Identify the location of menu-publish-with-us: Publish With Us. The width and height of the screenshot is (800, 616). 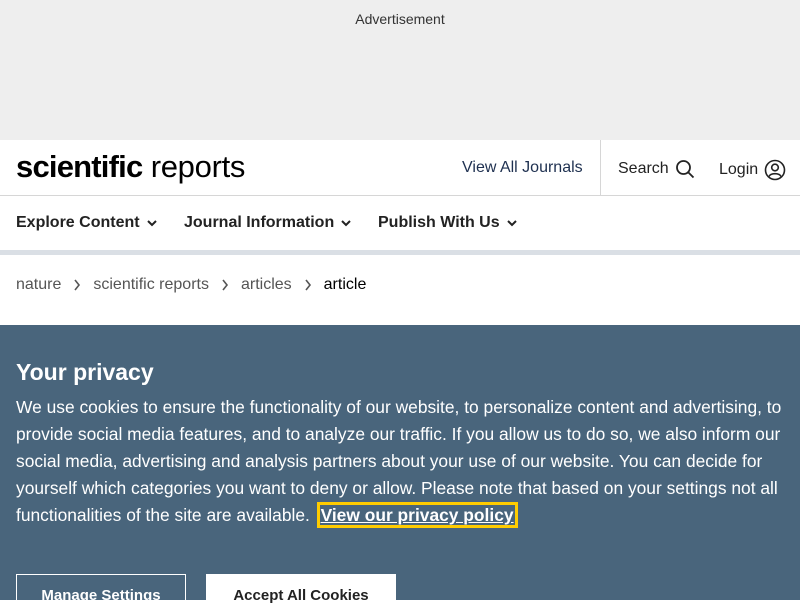
(448, 223).